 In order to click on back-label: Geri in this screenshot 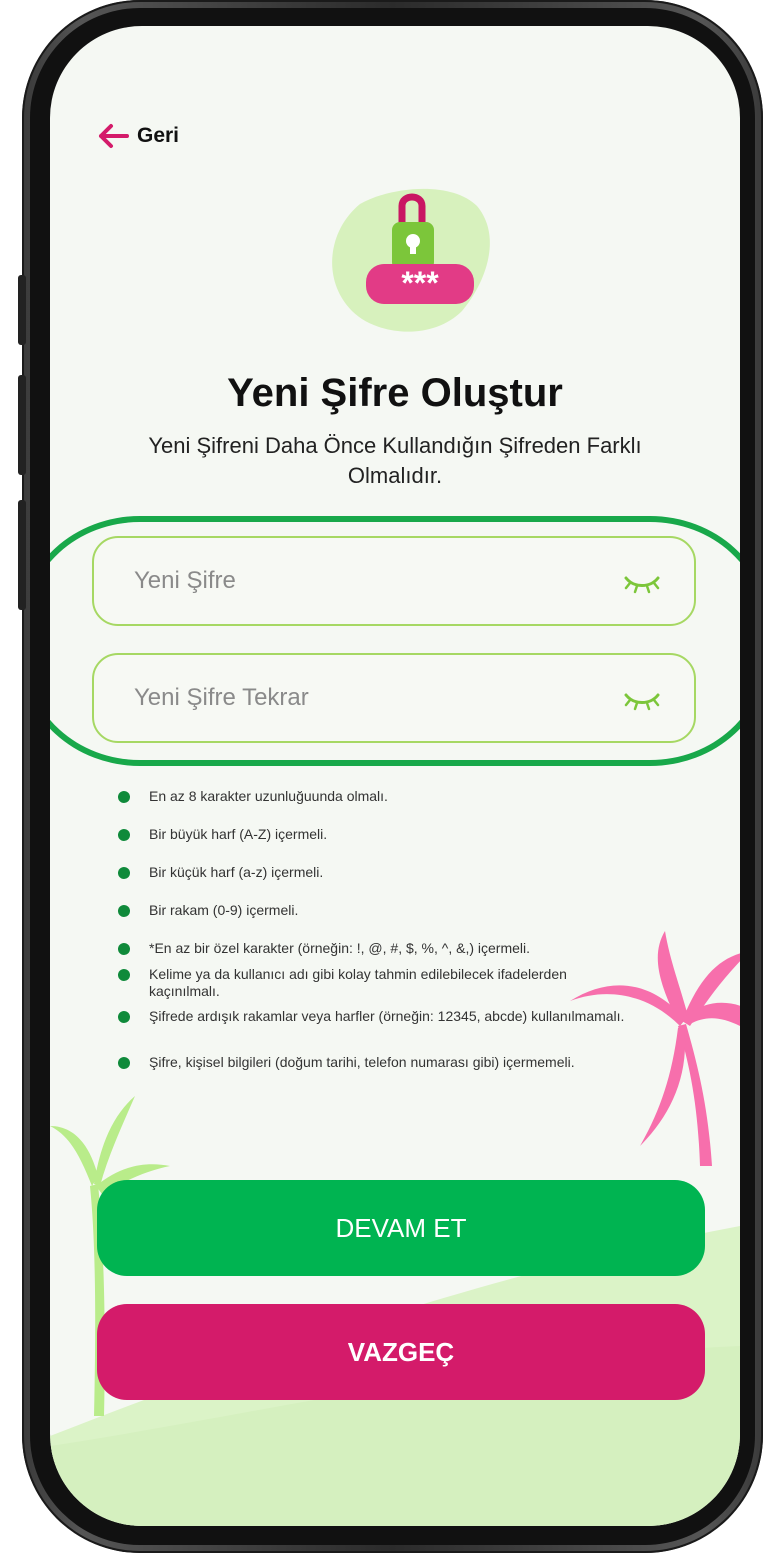, I will do `click(158, 135)`.